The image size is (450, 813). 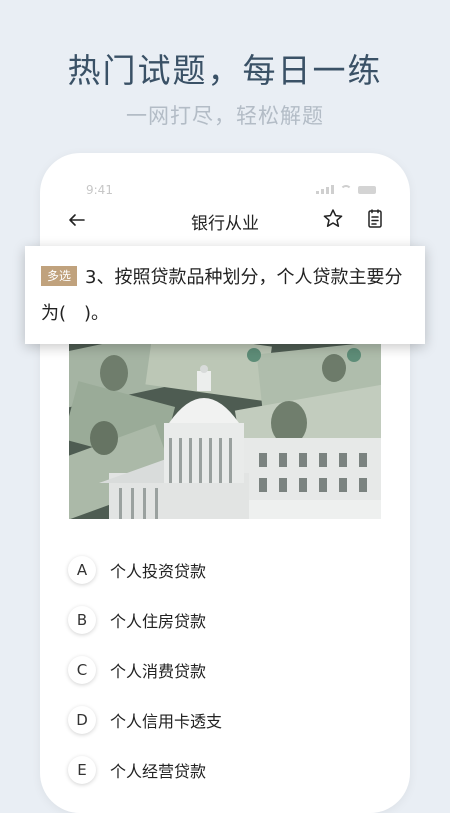 What do you see at coordinates (82, 620) in the screenshot?
I see `option-letter: B` at bounding box center [82, 620].